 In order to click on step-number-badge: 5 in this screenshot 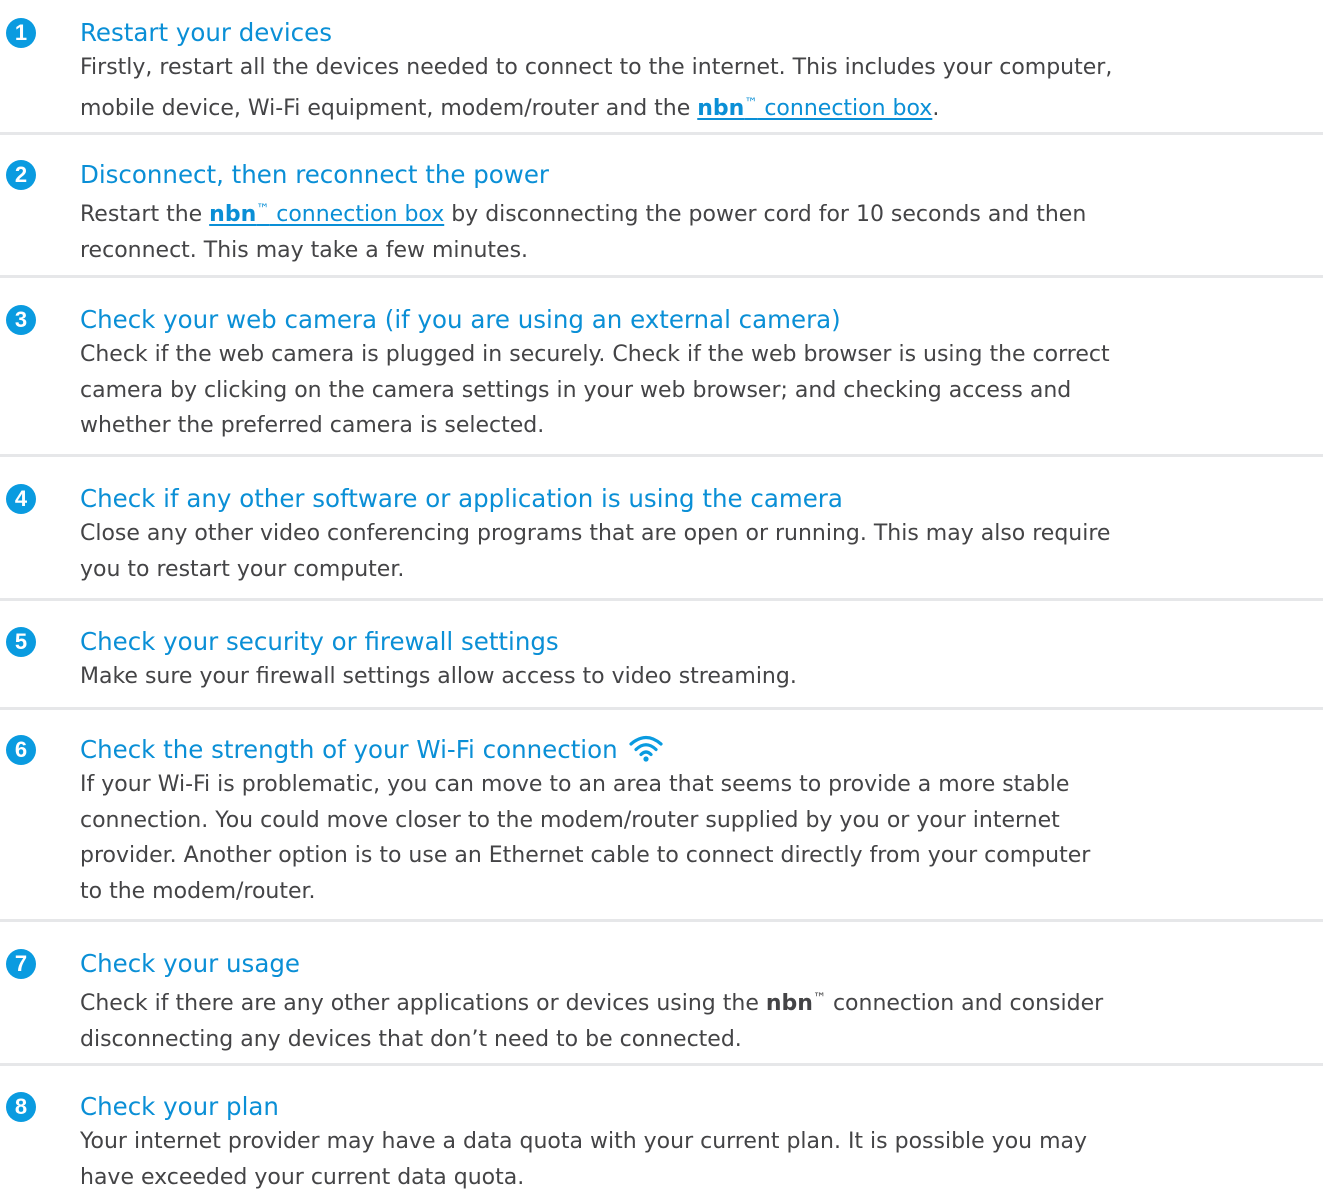, I will do `click(21, 642)`.